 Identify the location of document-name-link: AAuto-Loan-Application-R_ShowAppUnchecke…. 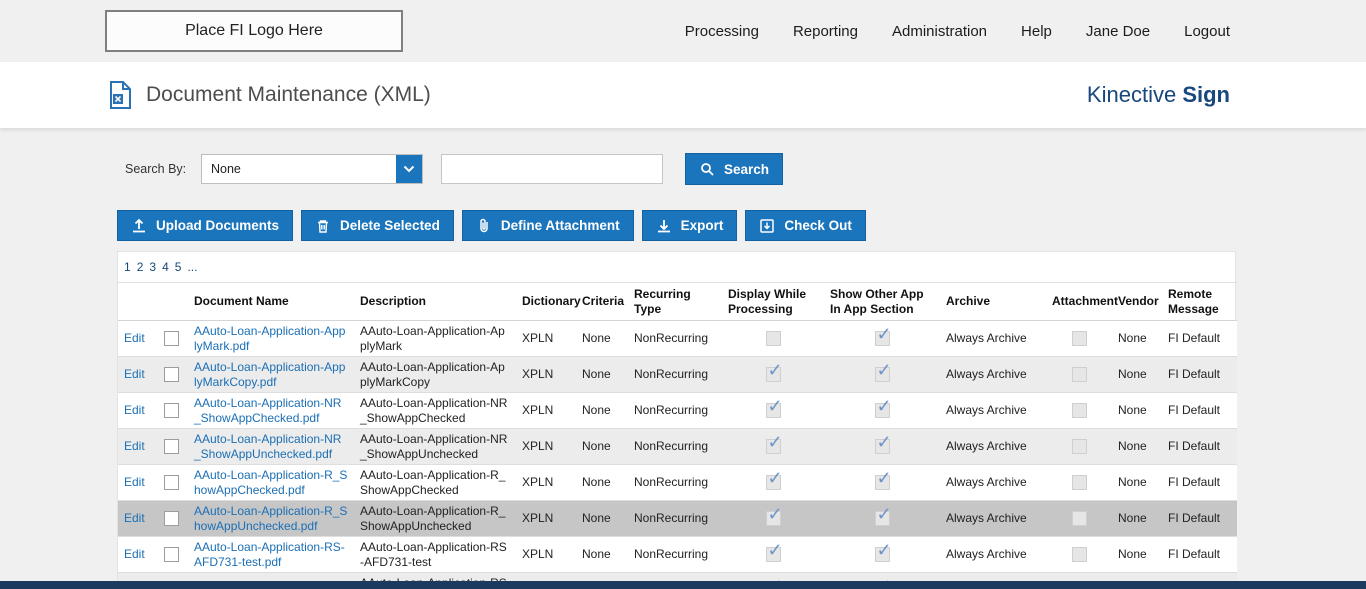
(270, 518).